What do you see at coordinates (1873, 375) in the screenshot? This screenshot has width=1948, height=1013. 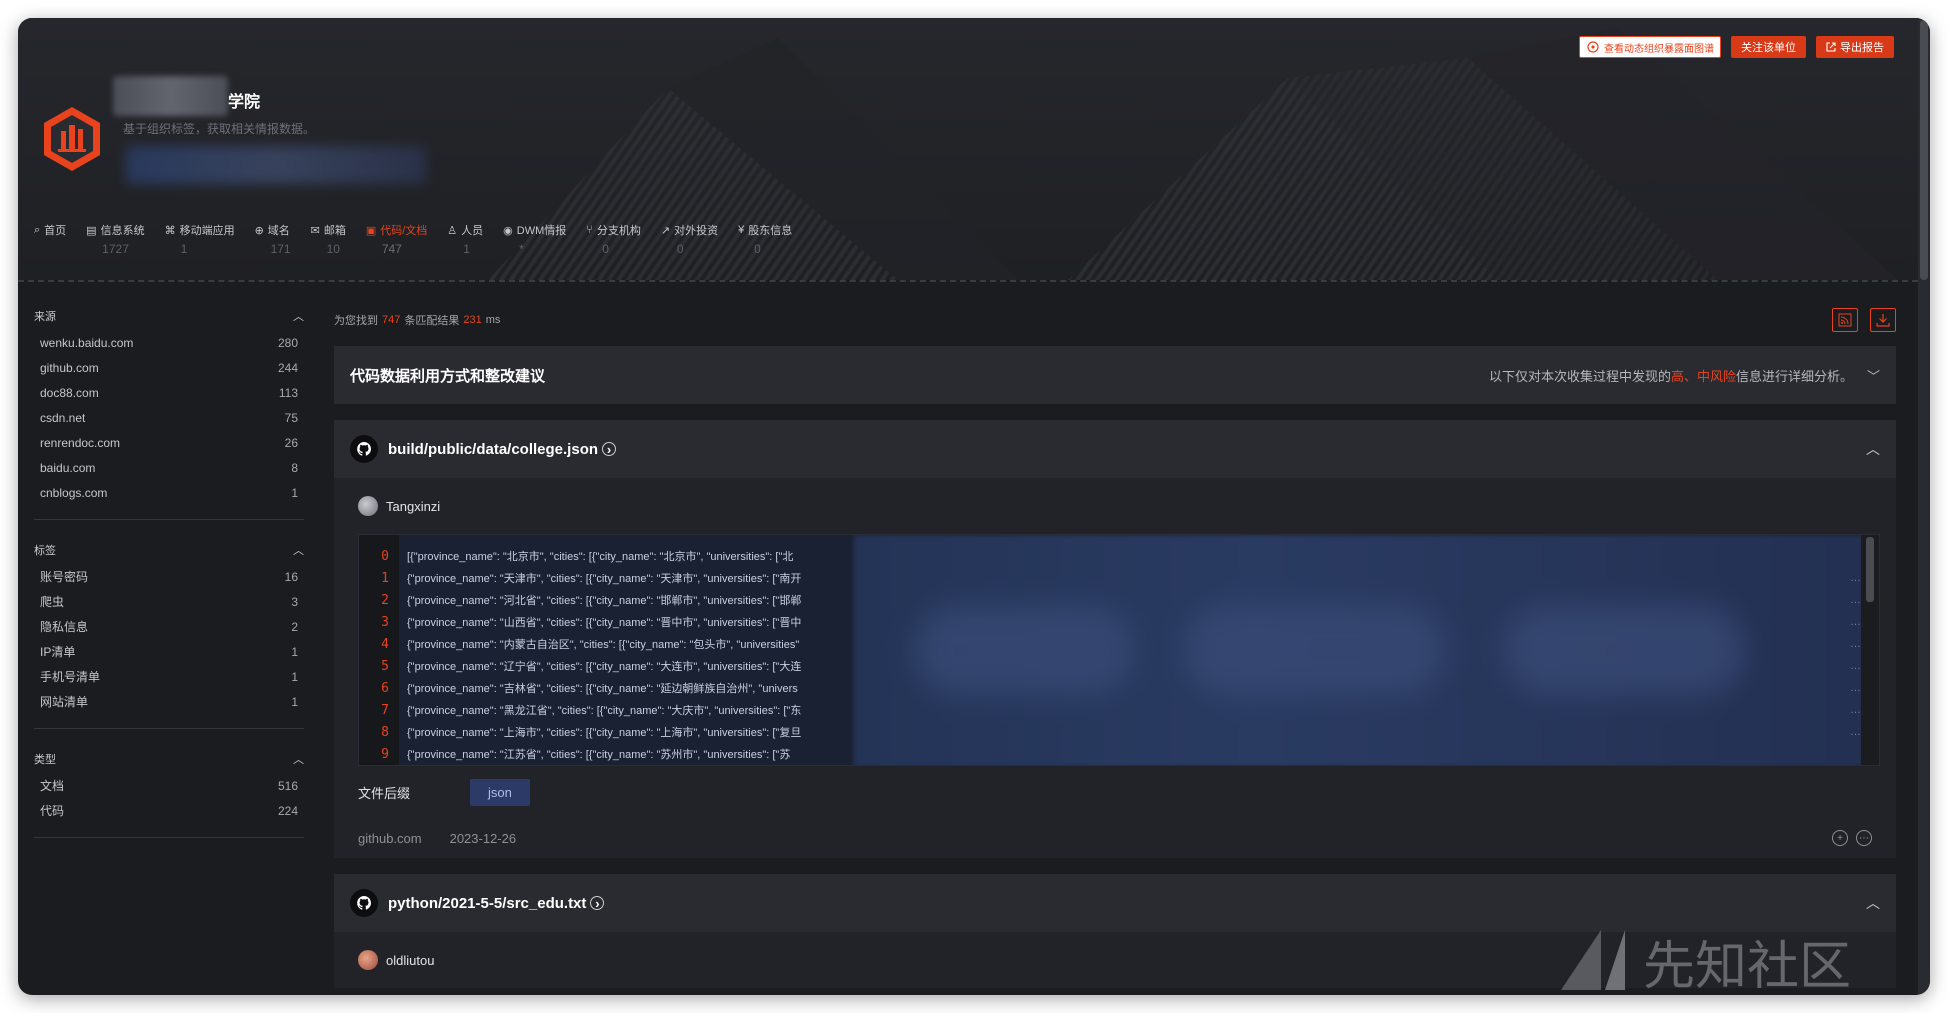 I see `chevron-down-icon: ﹀` at bounding box center [1873, 375].